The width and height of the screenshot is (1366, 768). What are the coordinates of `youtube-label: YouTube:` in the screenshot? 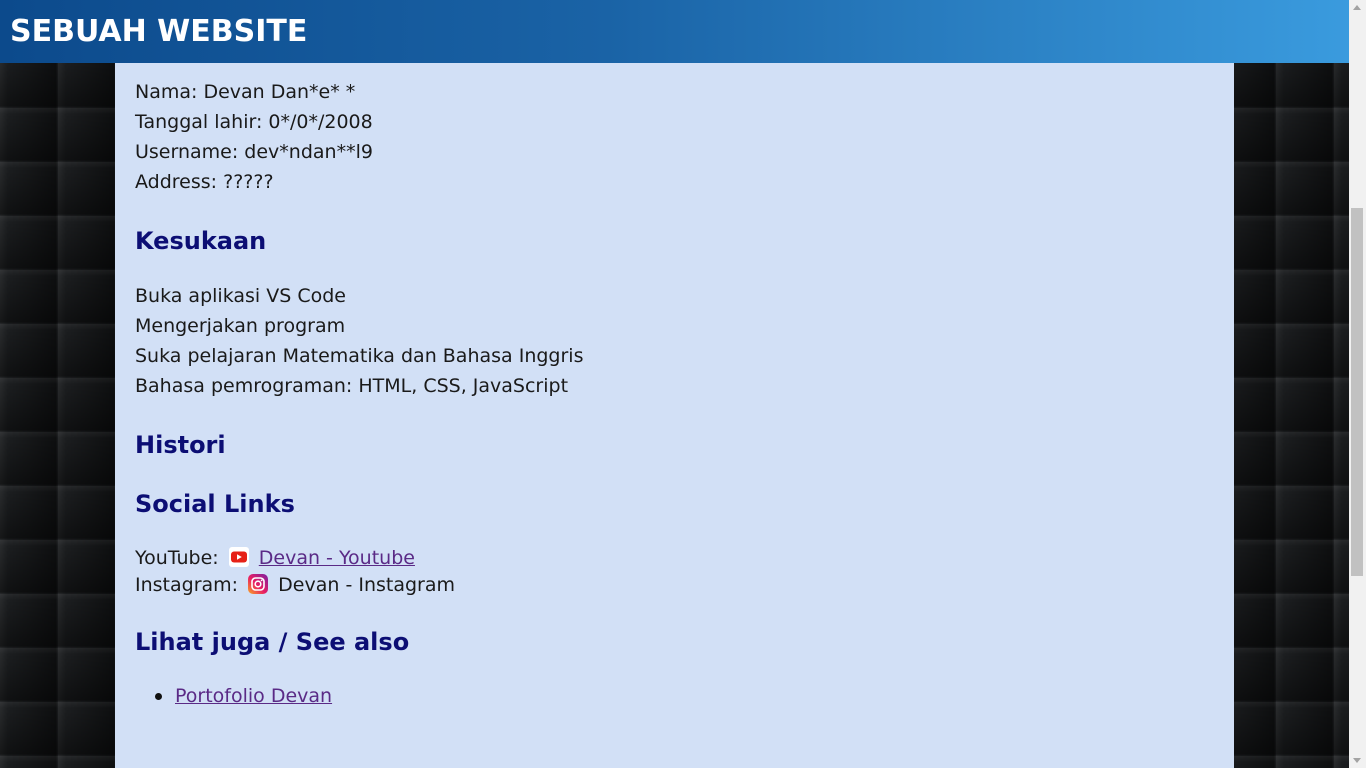 It's located at (177, 558).